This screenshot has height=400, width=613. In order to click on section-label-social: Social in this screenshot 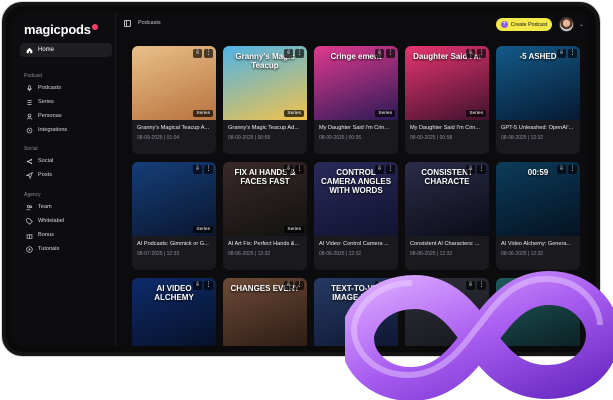, I will do `click(31, 149)`.